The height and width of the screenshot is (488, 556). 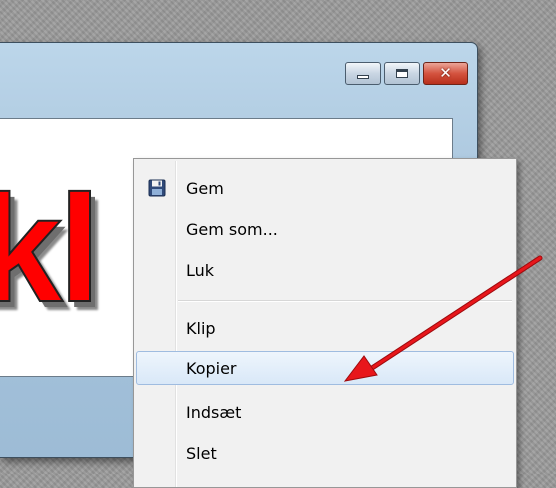 What do you see at coordinates (345, 301) in the screenshot?
I see `menu-separator` at bounding box center [345, 301].